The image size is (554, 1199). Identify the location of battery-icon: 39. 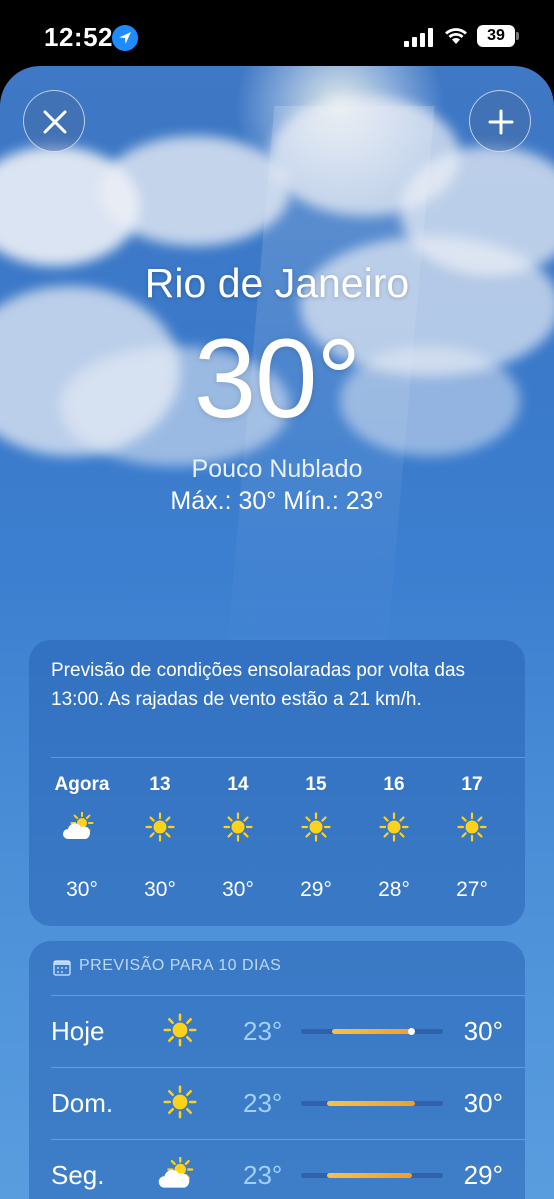
(496, 36).